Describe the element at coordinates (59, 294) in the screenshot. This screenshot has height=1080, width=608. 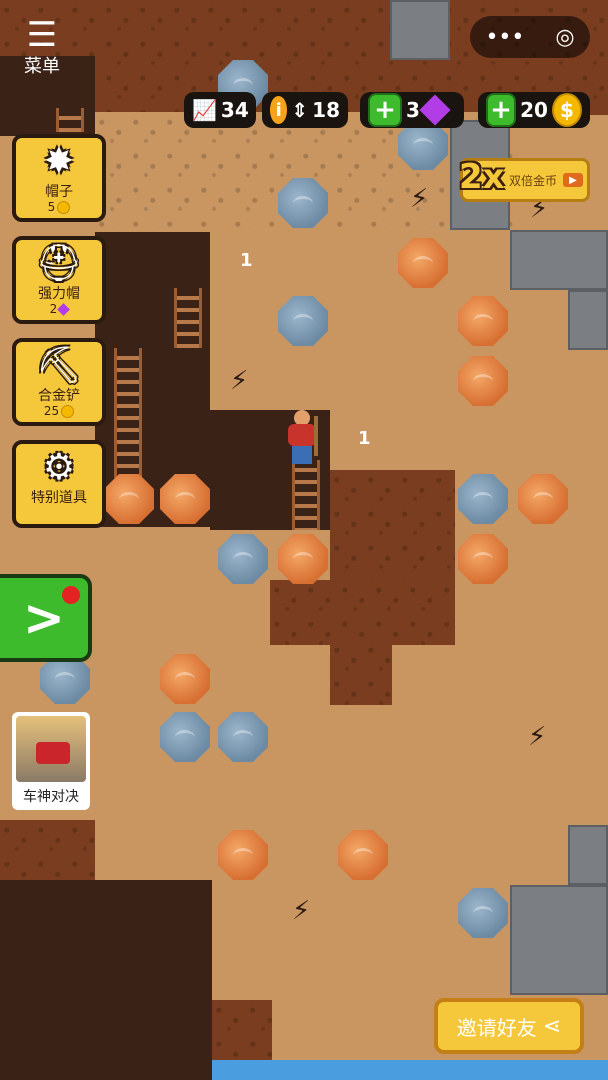
I see `tool-name: 强力帽` at that location.